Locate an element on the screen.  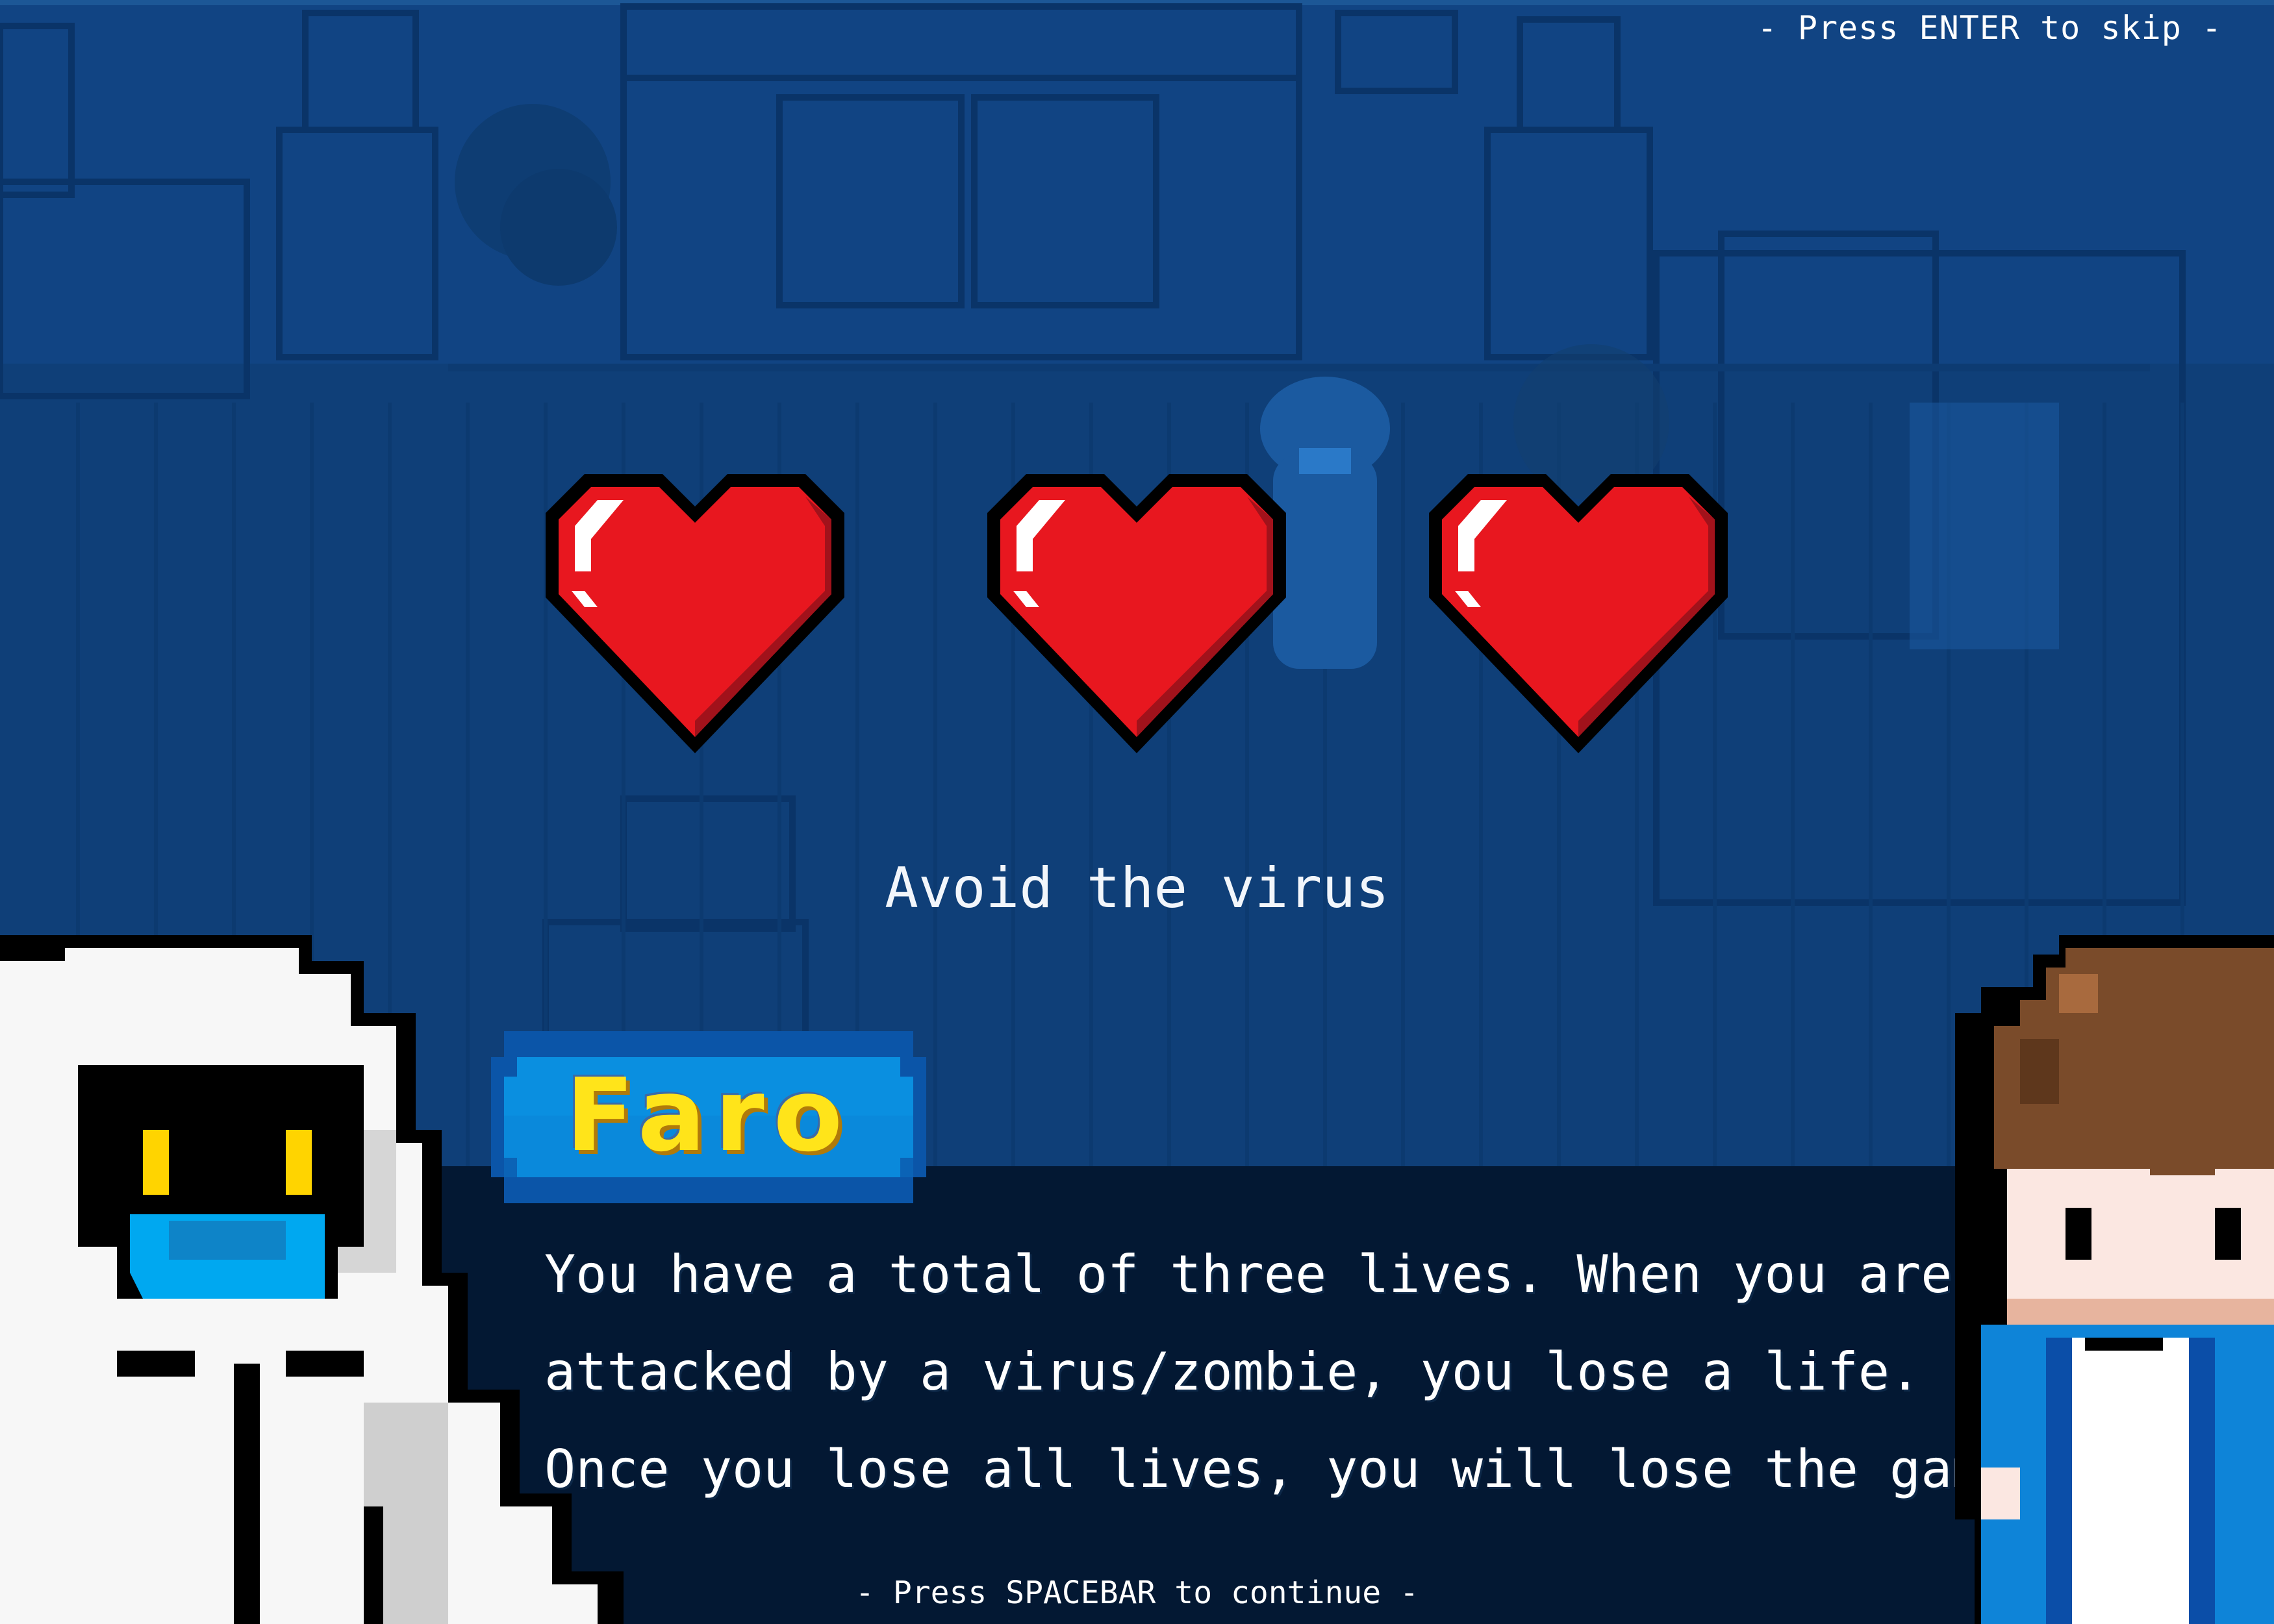
hazmat-character-portrait is located at coordinates (312, 1279).